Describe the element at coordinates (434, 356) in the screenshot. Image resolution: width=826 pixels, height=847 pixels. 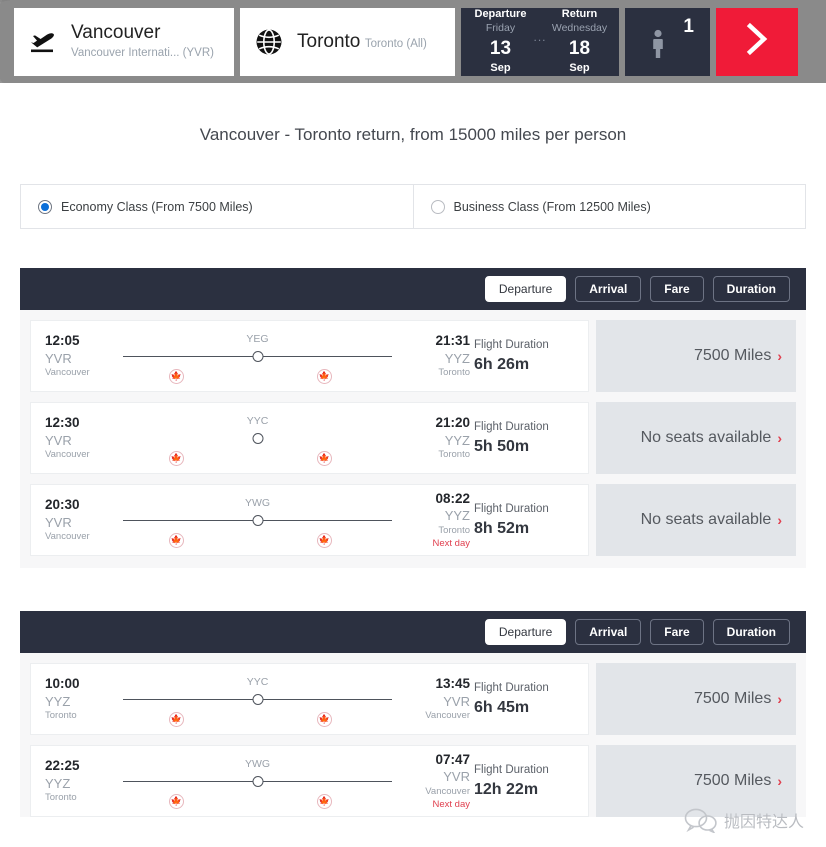
I see `arrival-endpoint: 21:31 YYZ Toronto` at that location.